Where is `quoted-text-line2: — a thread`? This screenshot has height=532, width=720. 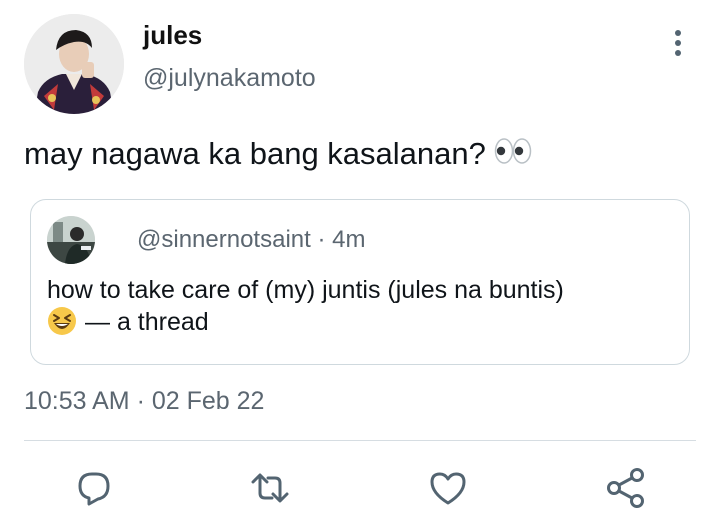 quoted-text-line2: — a thread is located at coordinates (147, 322).